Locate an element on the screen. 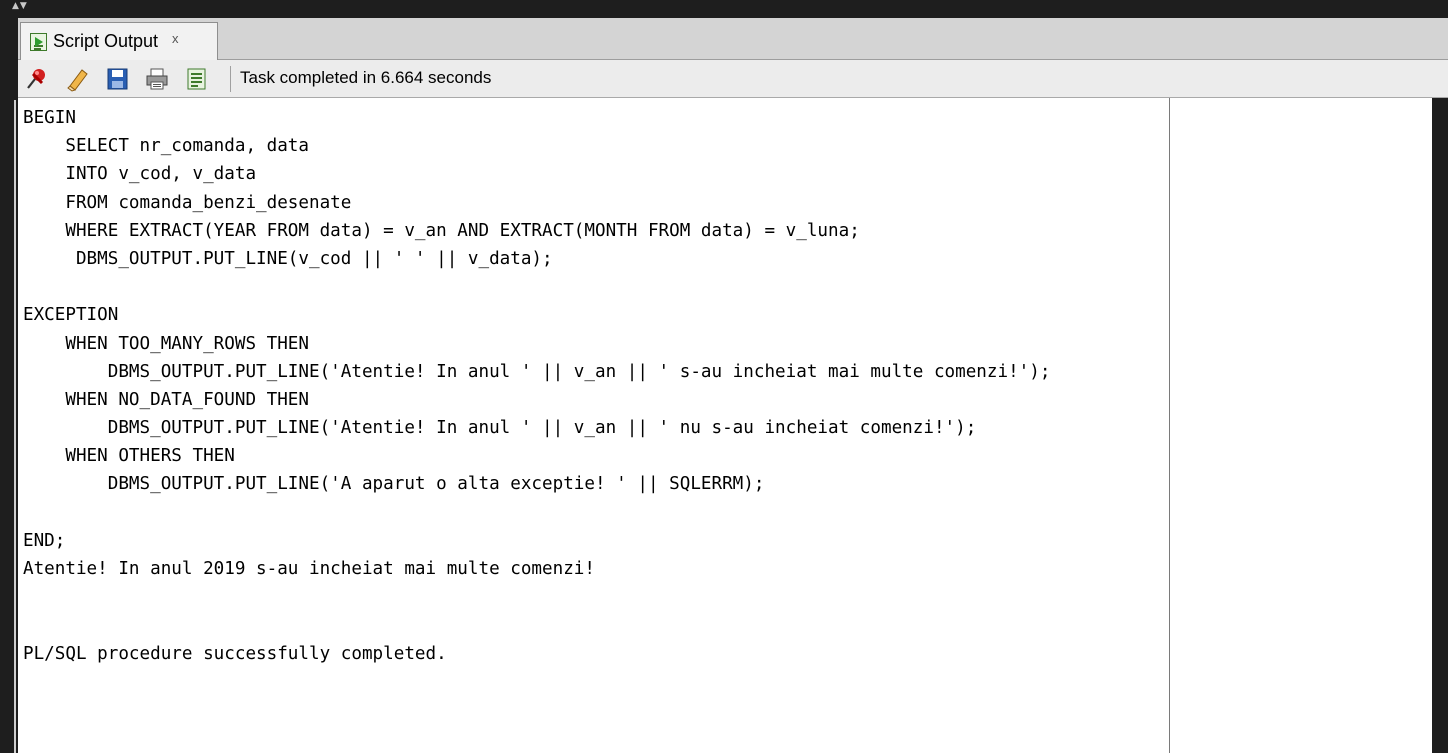 The height and width of the screenshot is (753, 1448). script-output-icon is located at coordinates (39, 42).